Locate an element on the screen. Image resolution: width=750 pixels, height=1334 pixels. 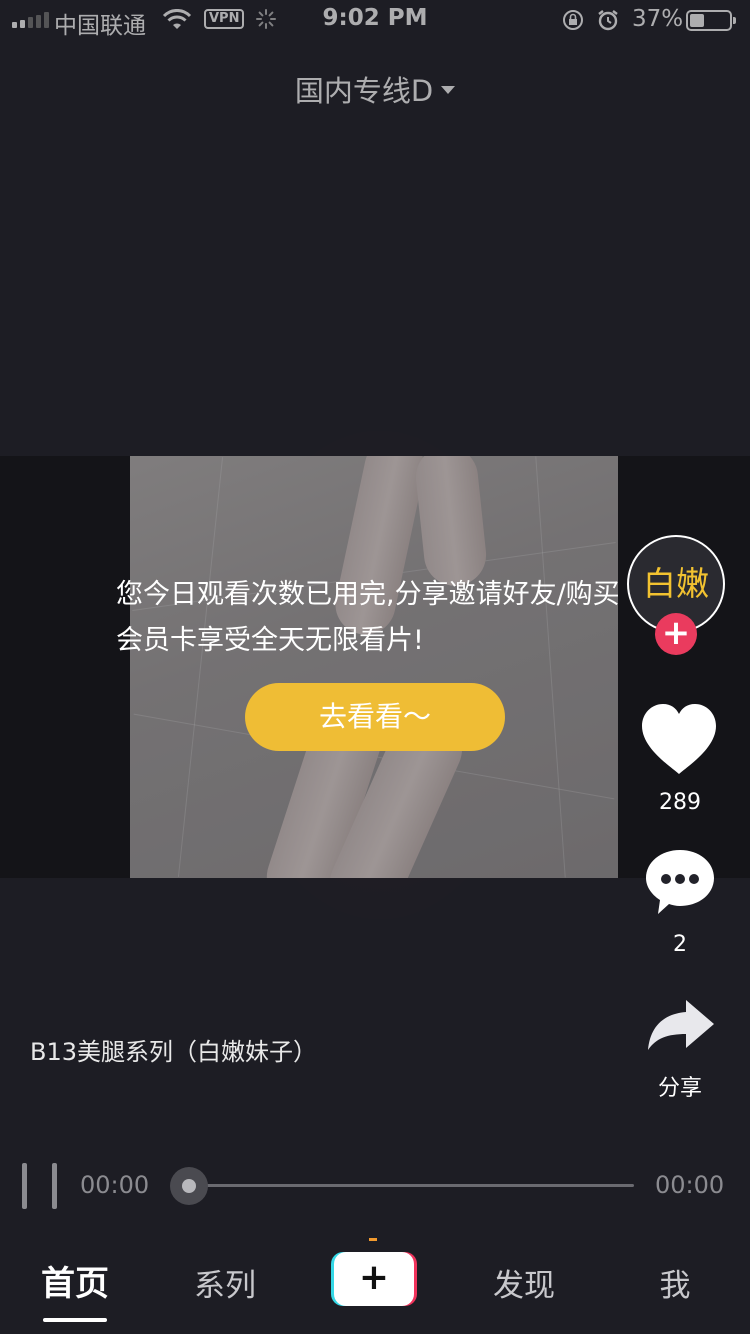
view-limit-message: 您今日观看次数已用完,分享邀请好友/购买会员卡享受全天无限看片! is located at coordinates (368, 617).